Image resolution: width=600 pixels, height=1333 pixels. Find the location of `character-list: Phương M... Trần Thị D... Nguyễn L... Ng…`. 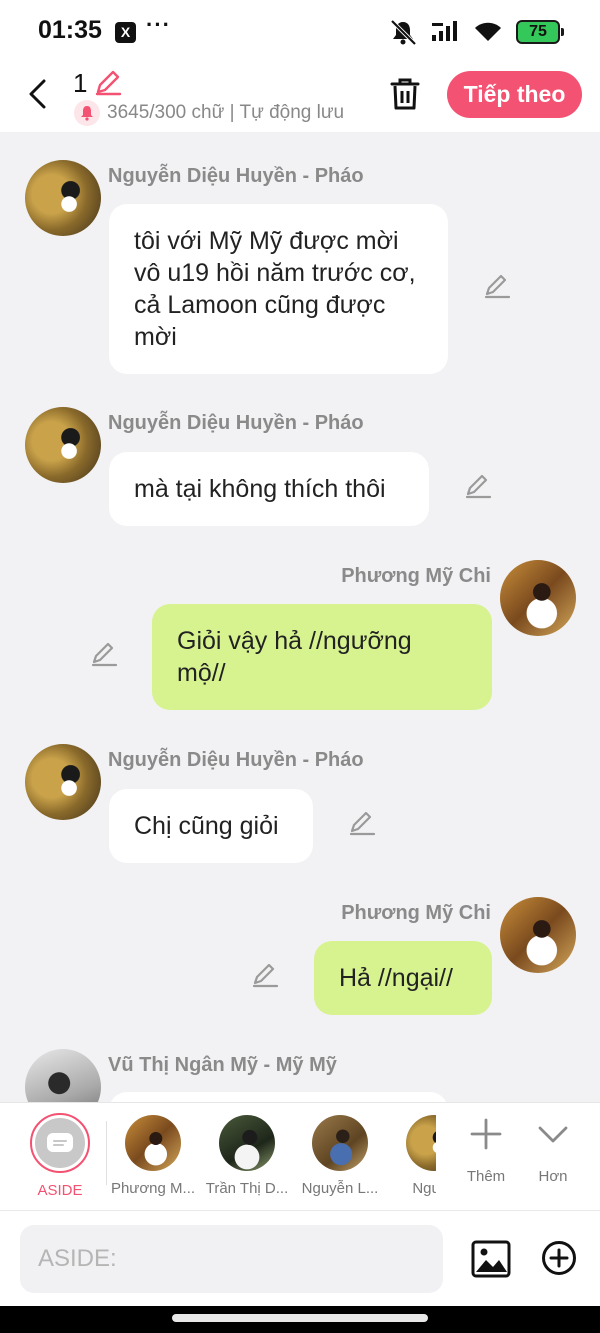

character-list: Phương M... Trần Thị D... Nguyễn L... Ng… is located at coordinates (272, 1157).